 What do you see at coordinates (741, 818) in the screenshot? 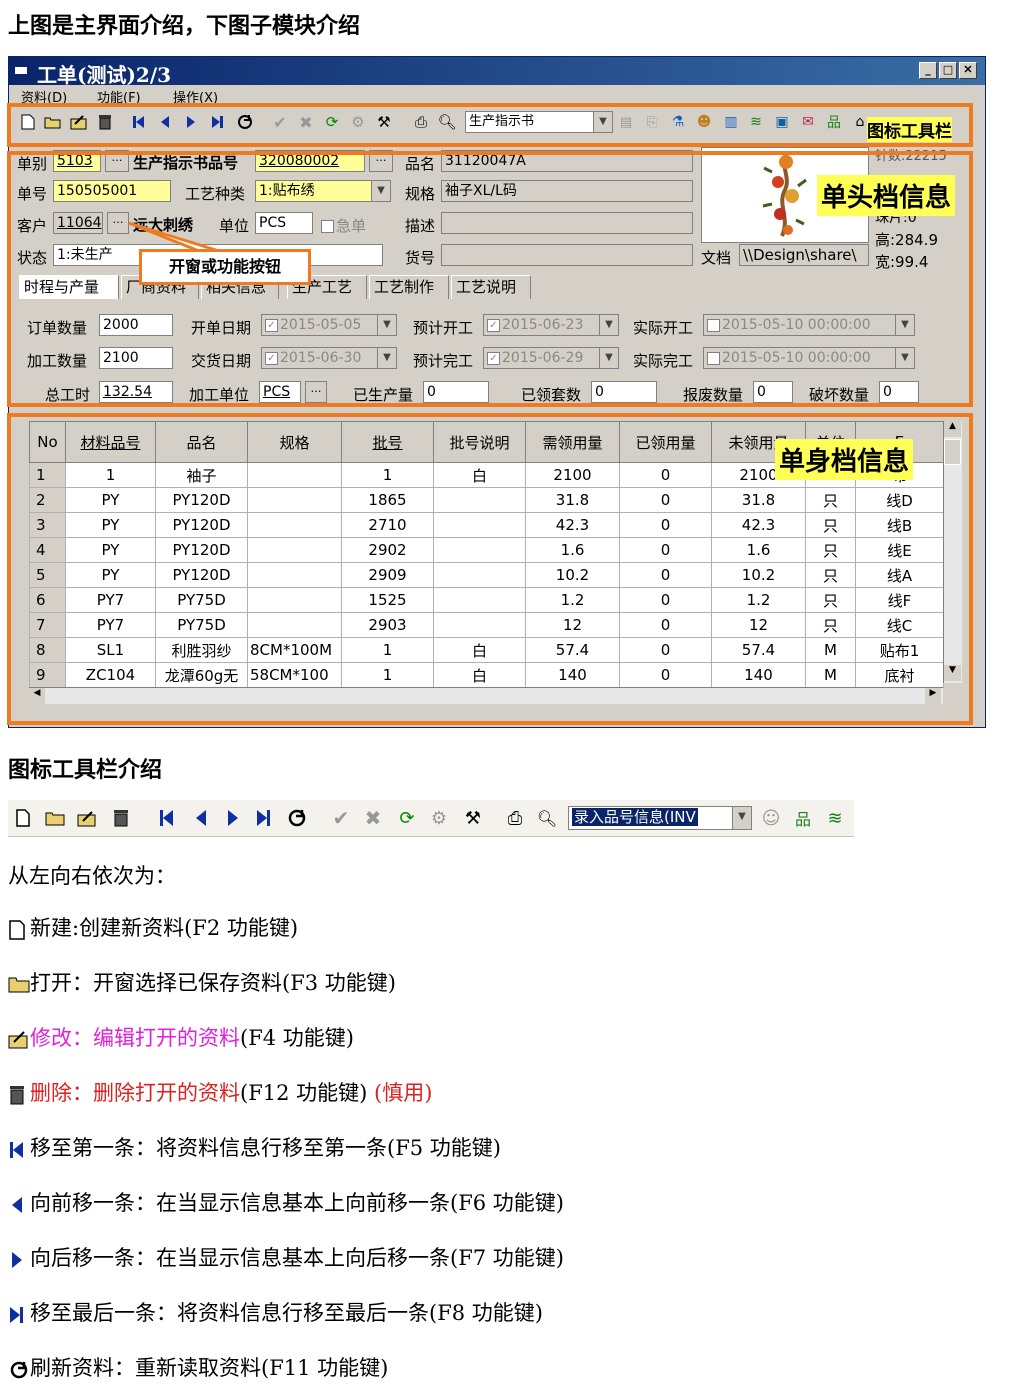
I see `chevron-down-icon: ▼` at bounding box center [741, 818].